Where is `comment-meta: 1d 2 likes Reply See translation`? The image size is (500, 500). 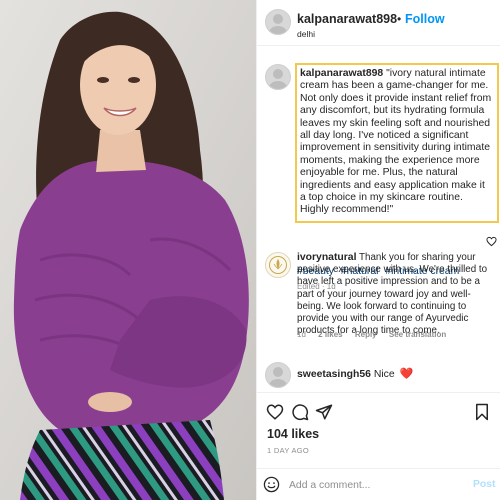 comment-meta: 1d 2 likes Reply See translation is located at coordinates (376, 334).